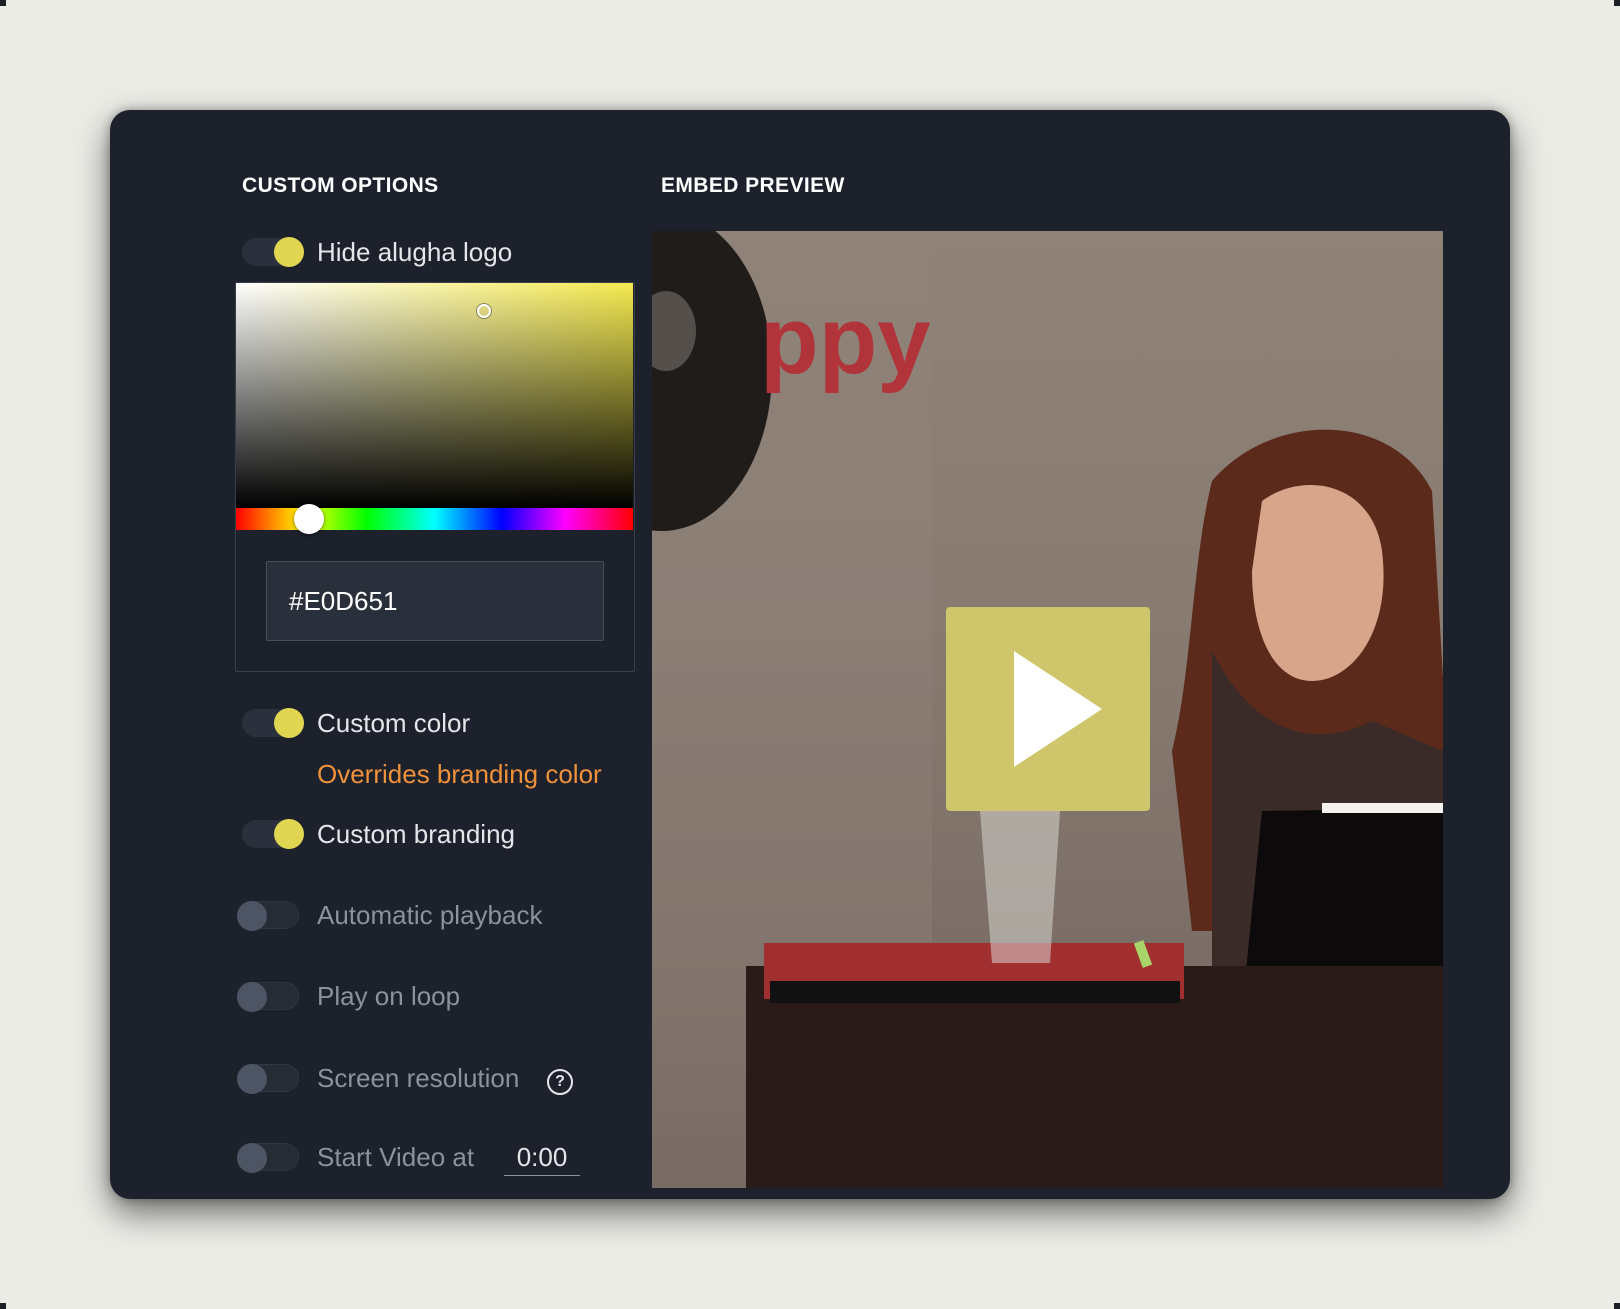 This screenshot has height=1309, width=1620. What do you see at coordinates (268, 1158) in the screenshot?
I see `start-time-toggle` at bounding box center [268, 1158].